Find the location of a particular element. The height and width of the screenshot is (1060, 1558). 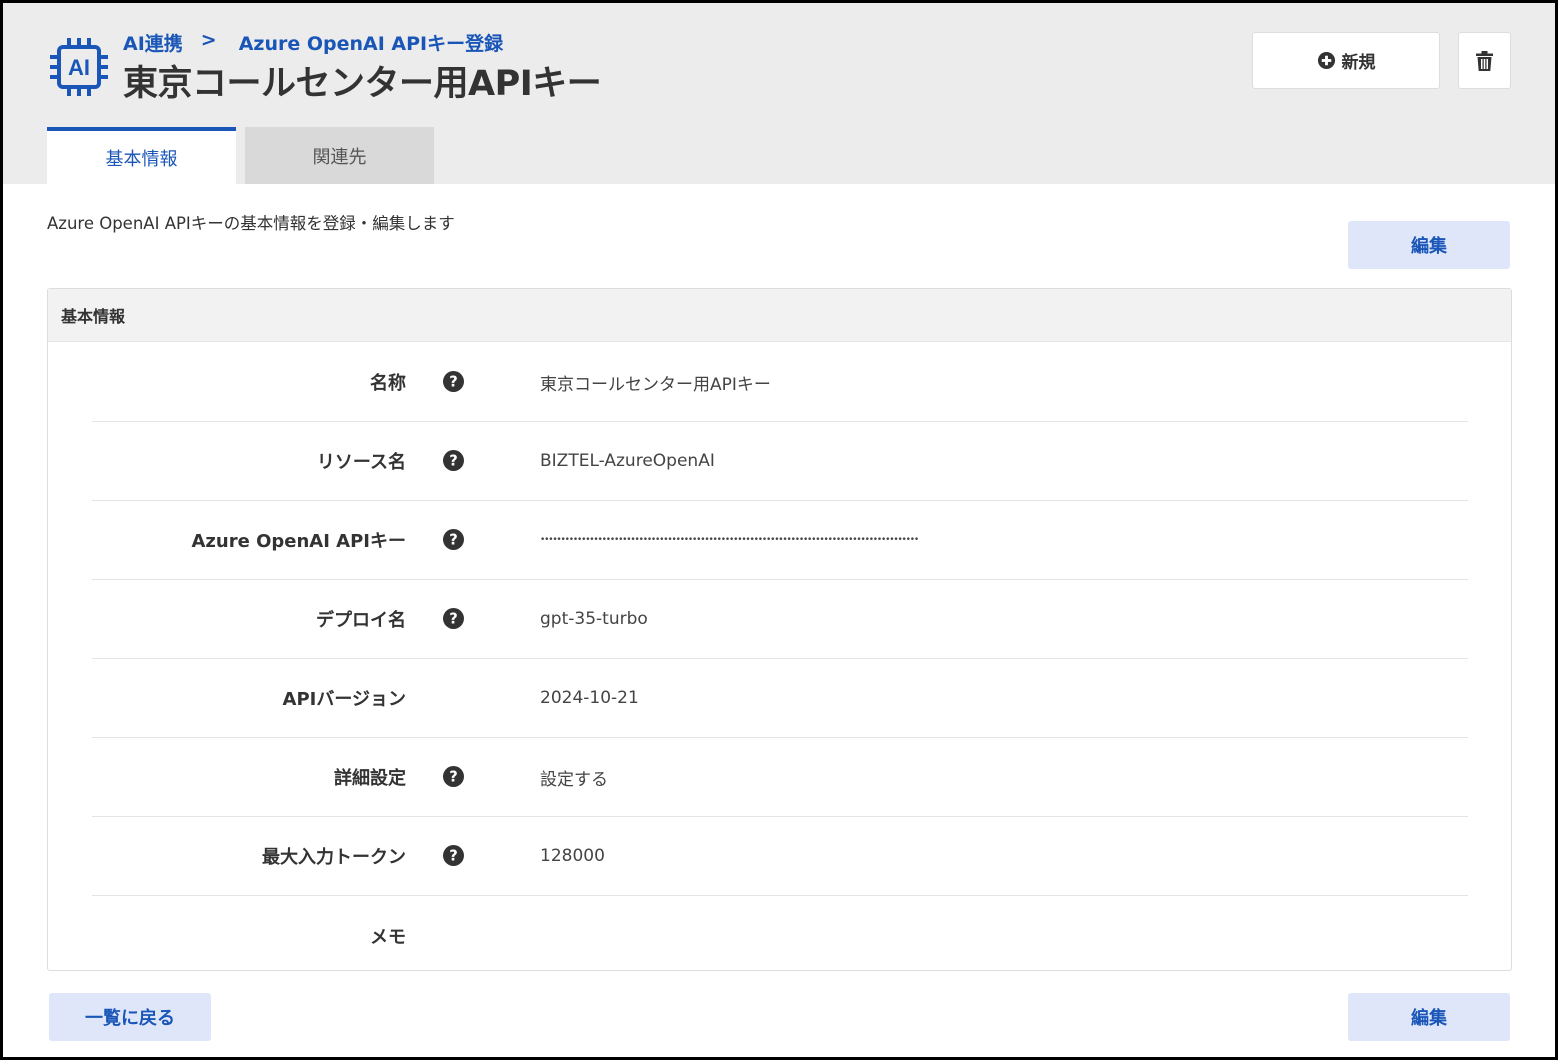

field-value: 設定する is located at coordinates (574, 779).